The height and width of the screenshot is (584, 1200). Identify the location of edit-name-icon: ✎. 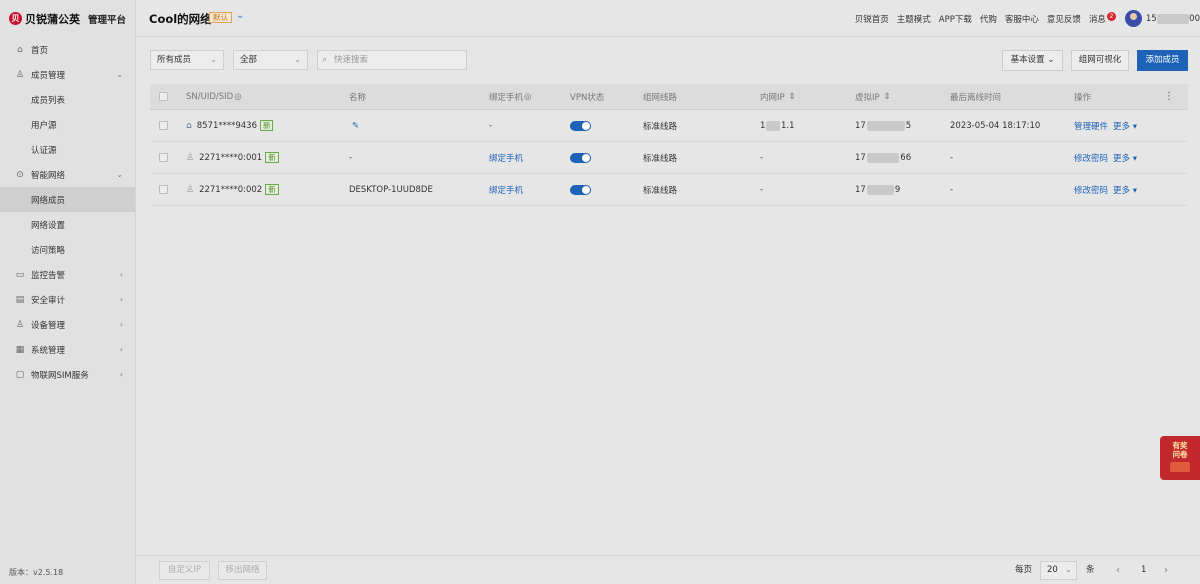
(355, 125).